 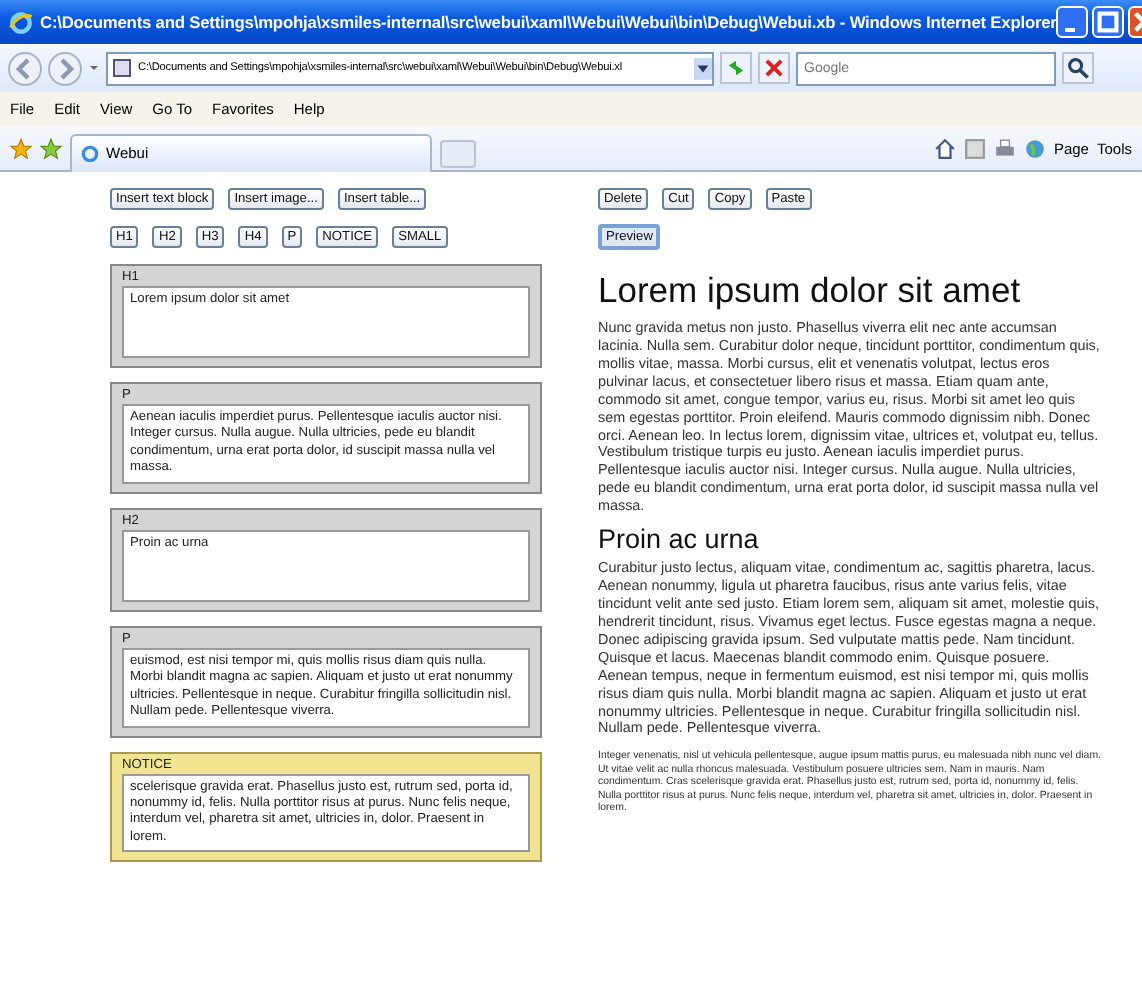 What do you see at coordinates (1070, 30) in the screenshot?
I see `minimize-icon` at bounding box center [1070, 30].